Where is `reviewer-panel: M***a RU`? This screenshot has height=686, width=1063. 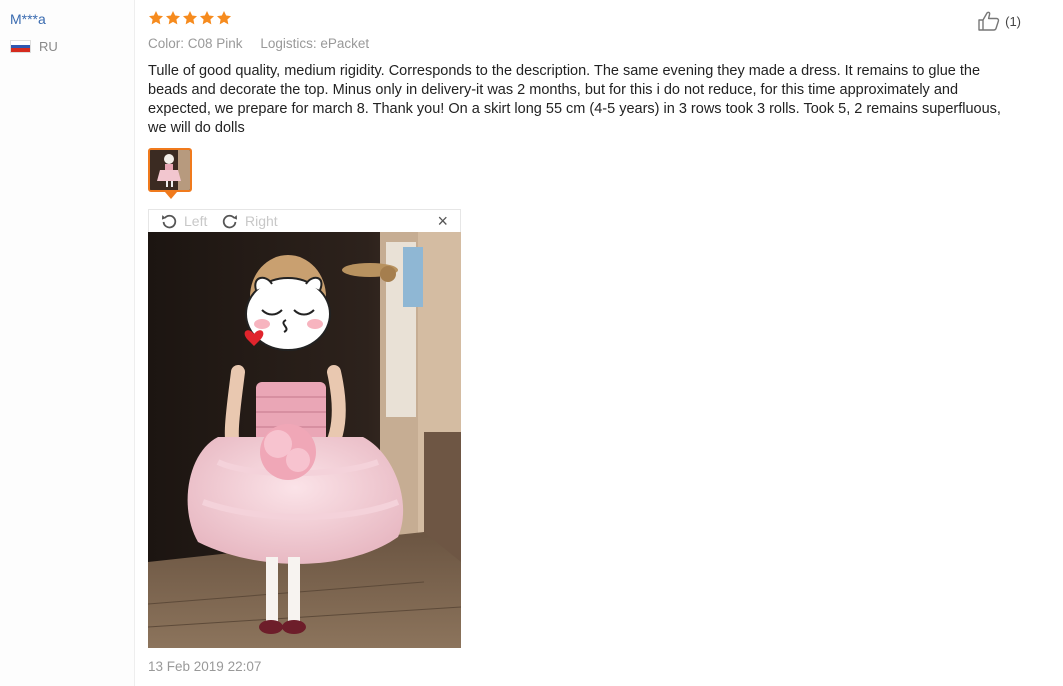 reviewer-panel: M***a RU is located at coordinates (67, 343).